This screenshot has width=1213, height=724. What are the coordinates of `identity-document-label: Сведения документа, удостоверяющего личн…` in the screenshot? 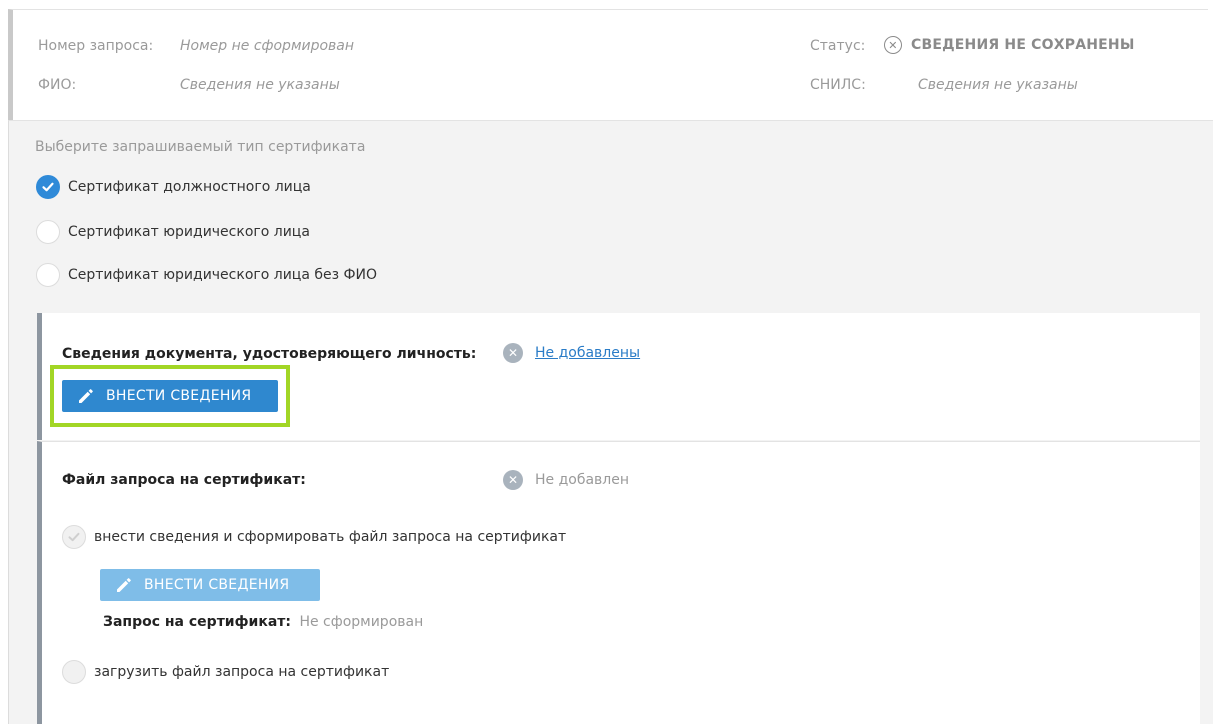 It's located at (269, 354).